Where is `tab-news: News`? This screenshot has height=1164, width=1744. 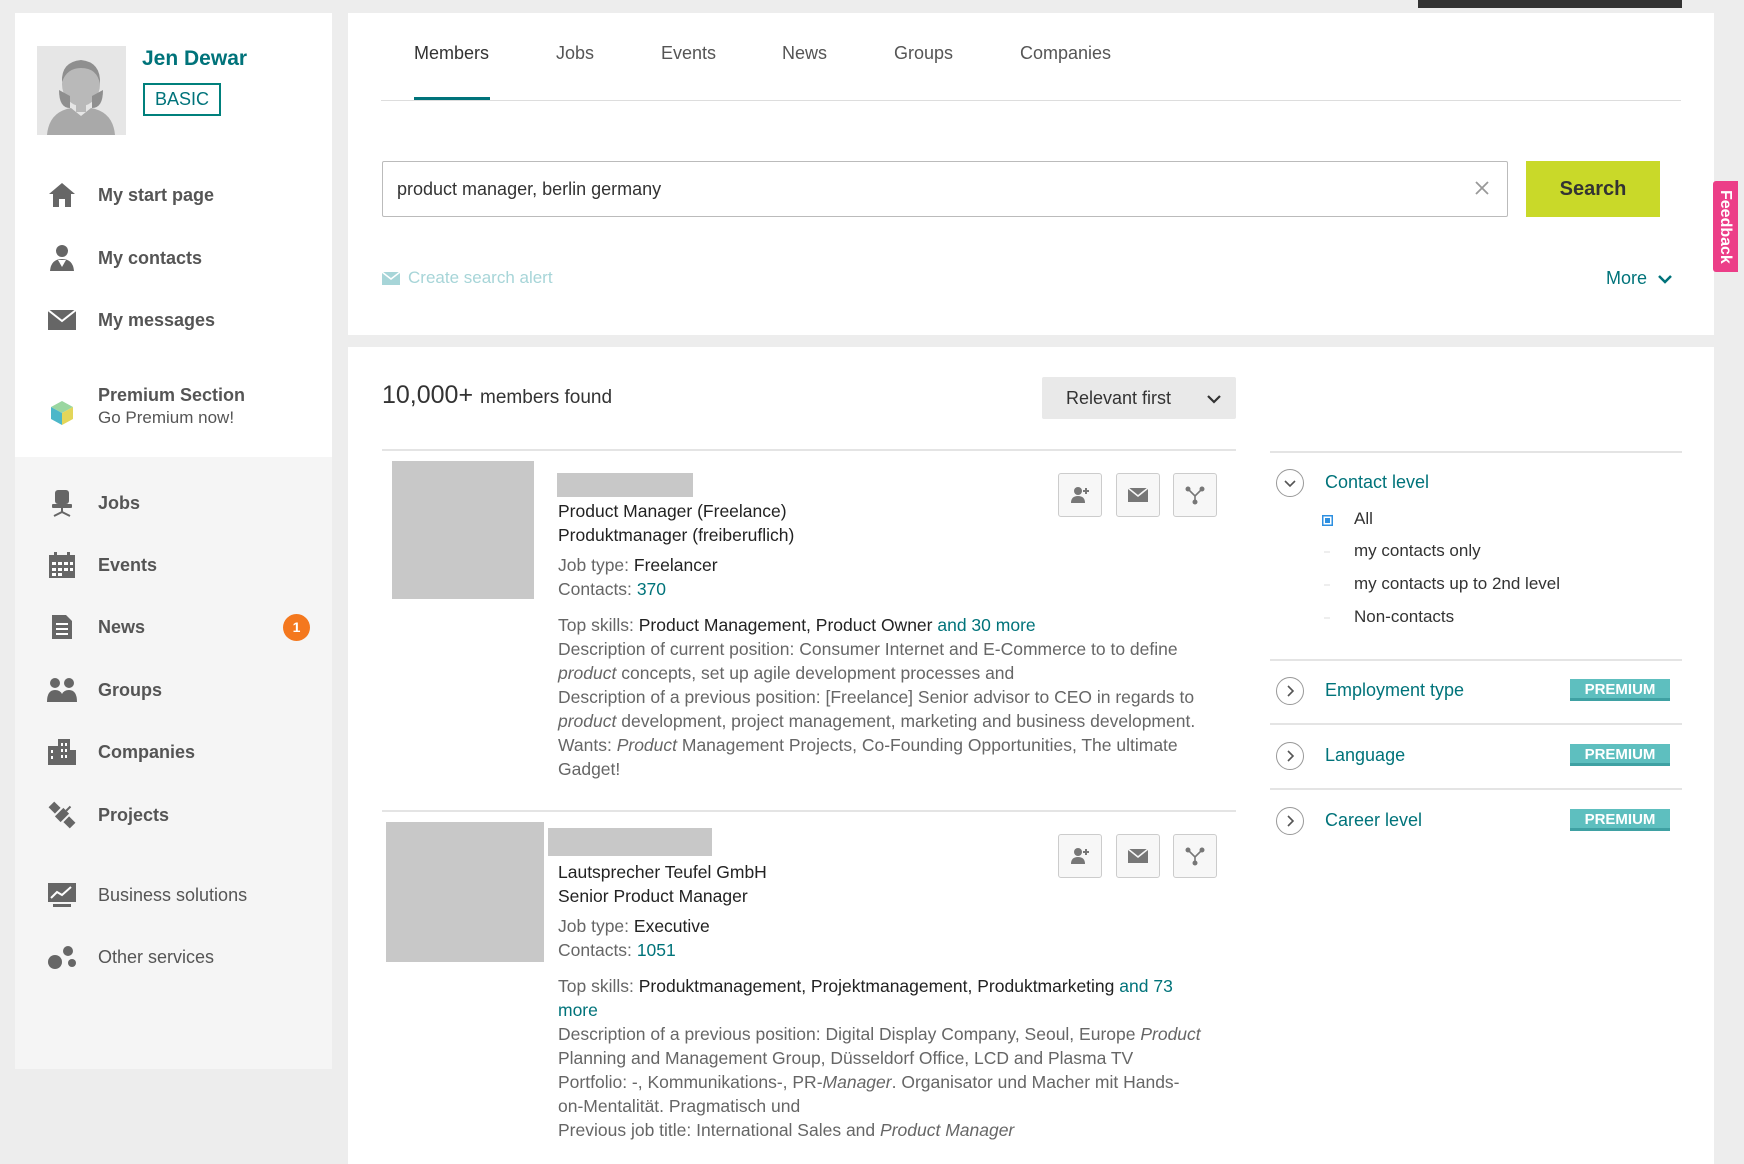
tab-news: News is located at coordinates (804, 53).